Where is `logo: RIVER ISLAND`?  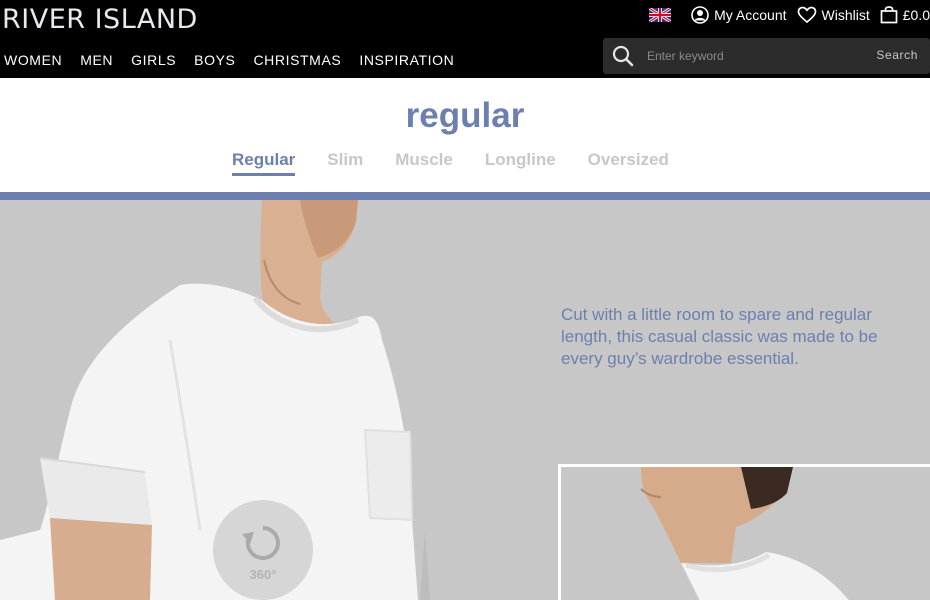
logo: RIVER ISLAND is located at coordinates (100, 19).